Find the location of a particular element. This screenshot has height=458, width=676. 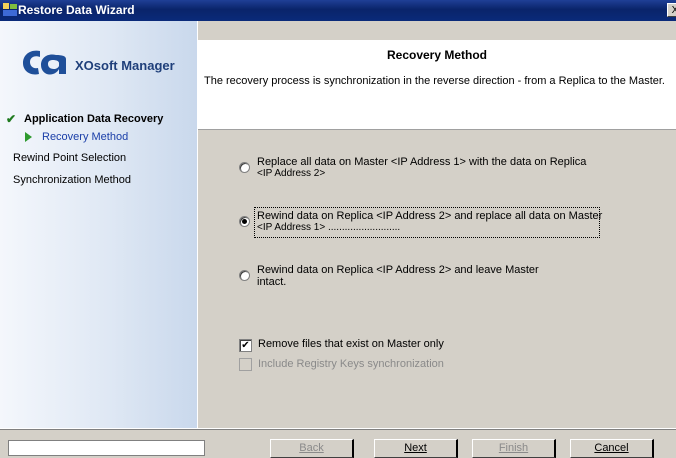

close-button: X is located at coordinates (671, 10).